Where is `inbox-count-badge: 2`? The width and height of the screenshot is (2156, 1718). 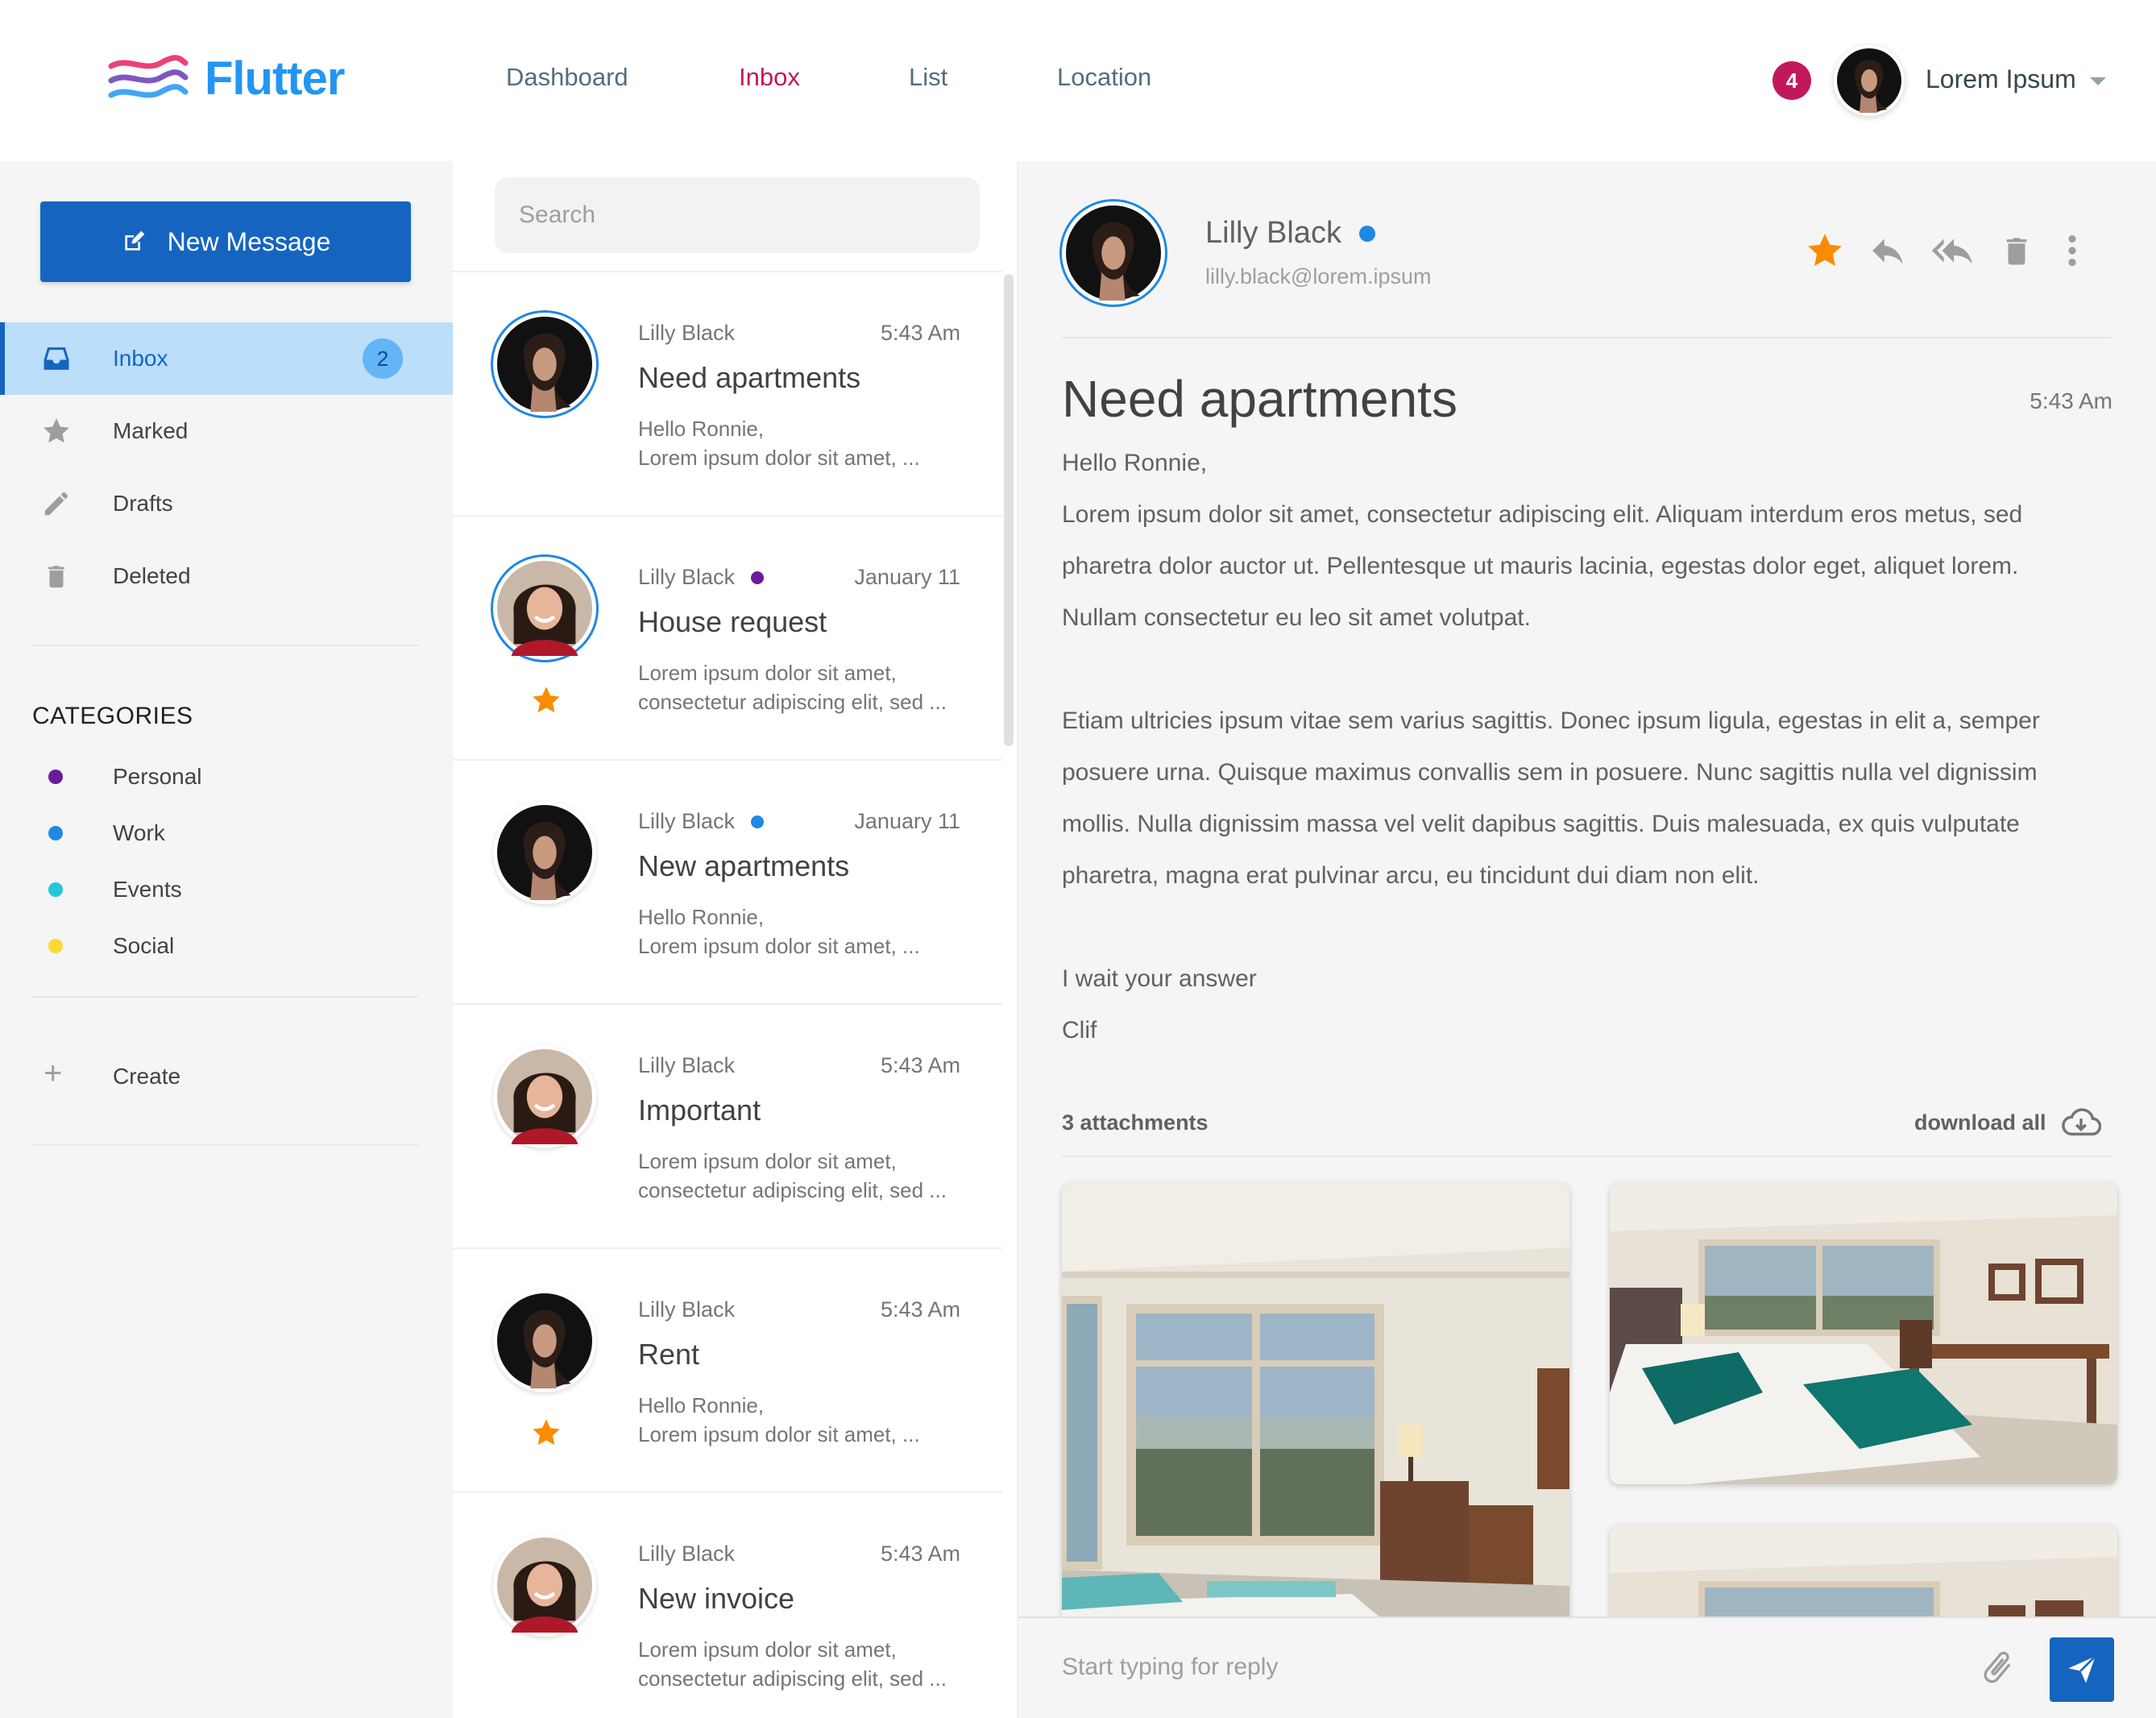
inbox-count-badge: 2 is located at coordinates (383, 358).